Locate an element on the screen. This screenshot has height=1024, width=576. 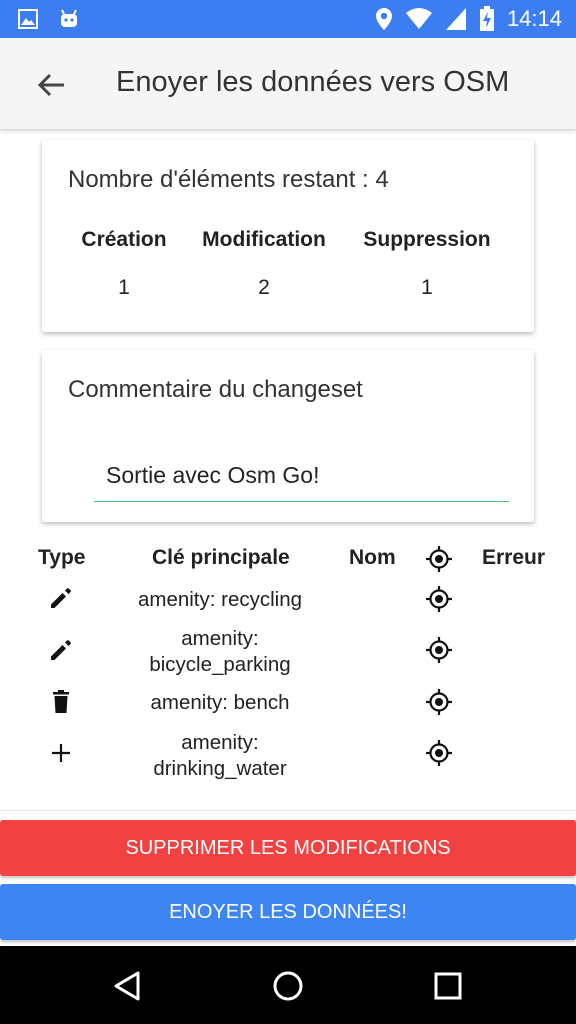
app-bar: Enoyer les données vers OSM is located at coordinates (288, 84).